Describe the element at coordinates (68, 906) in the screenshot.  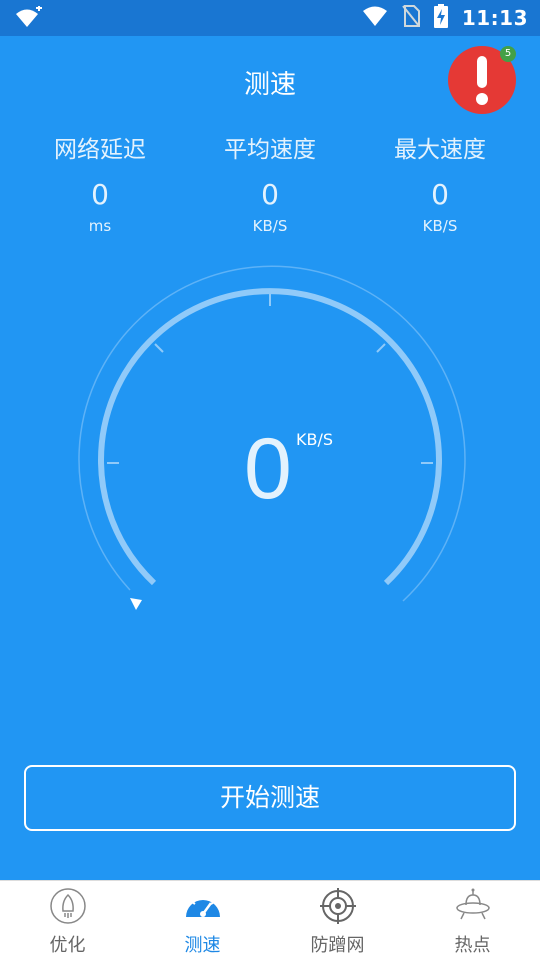
I see `rocket-icon` at that location.